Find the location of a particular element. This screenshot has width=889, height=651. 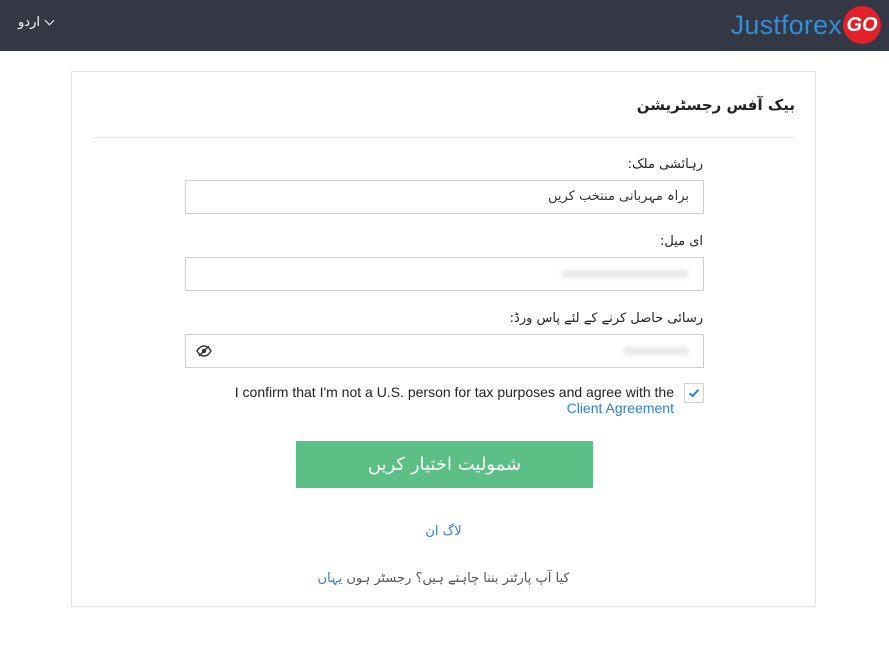

country-select: براہ مہربانی منتخب کریں is located at coordinates (444, 197).